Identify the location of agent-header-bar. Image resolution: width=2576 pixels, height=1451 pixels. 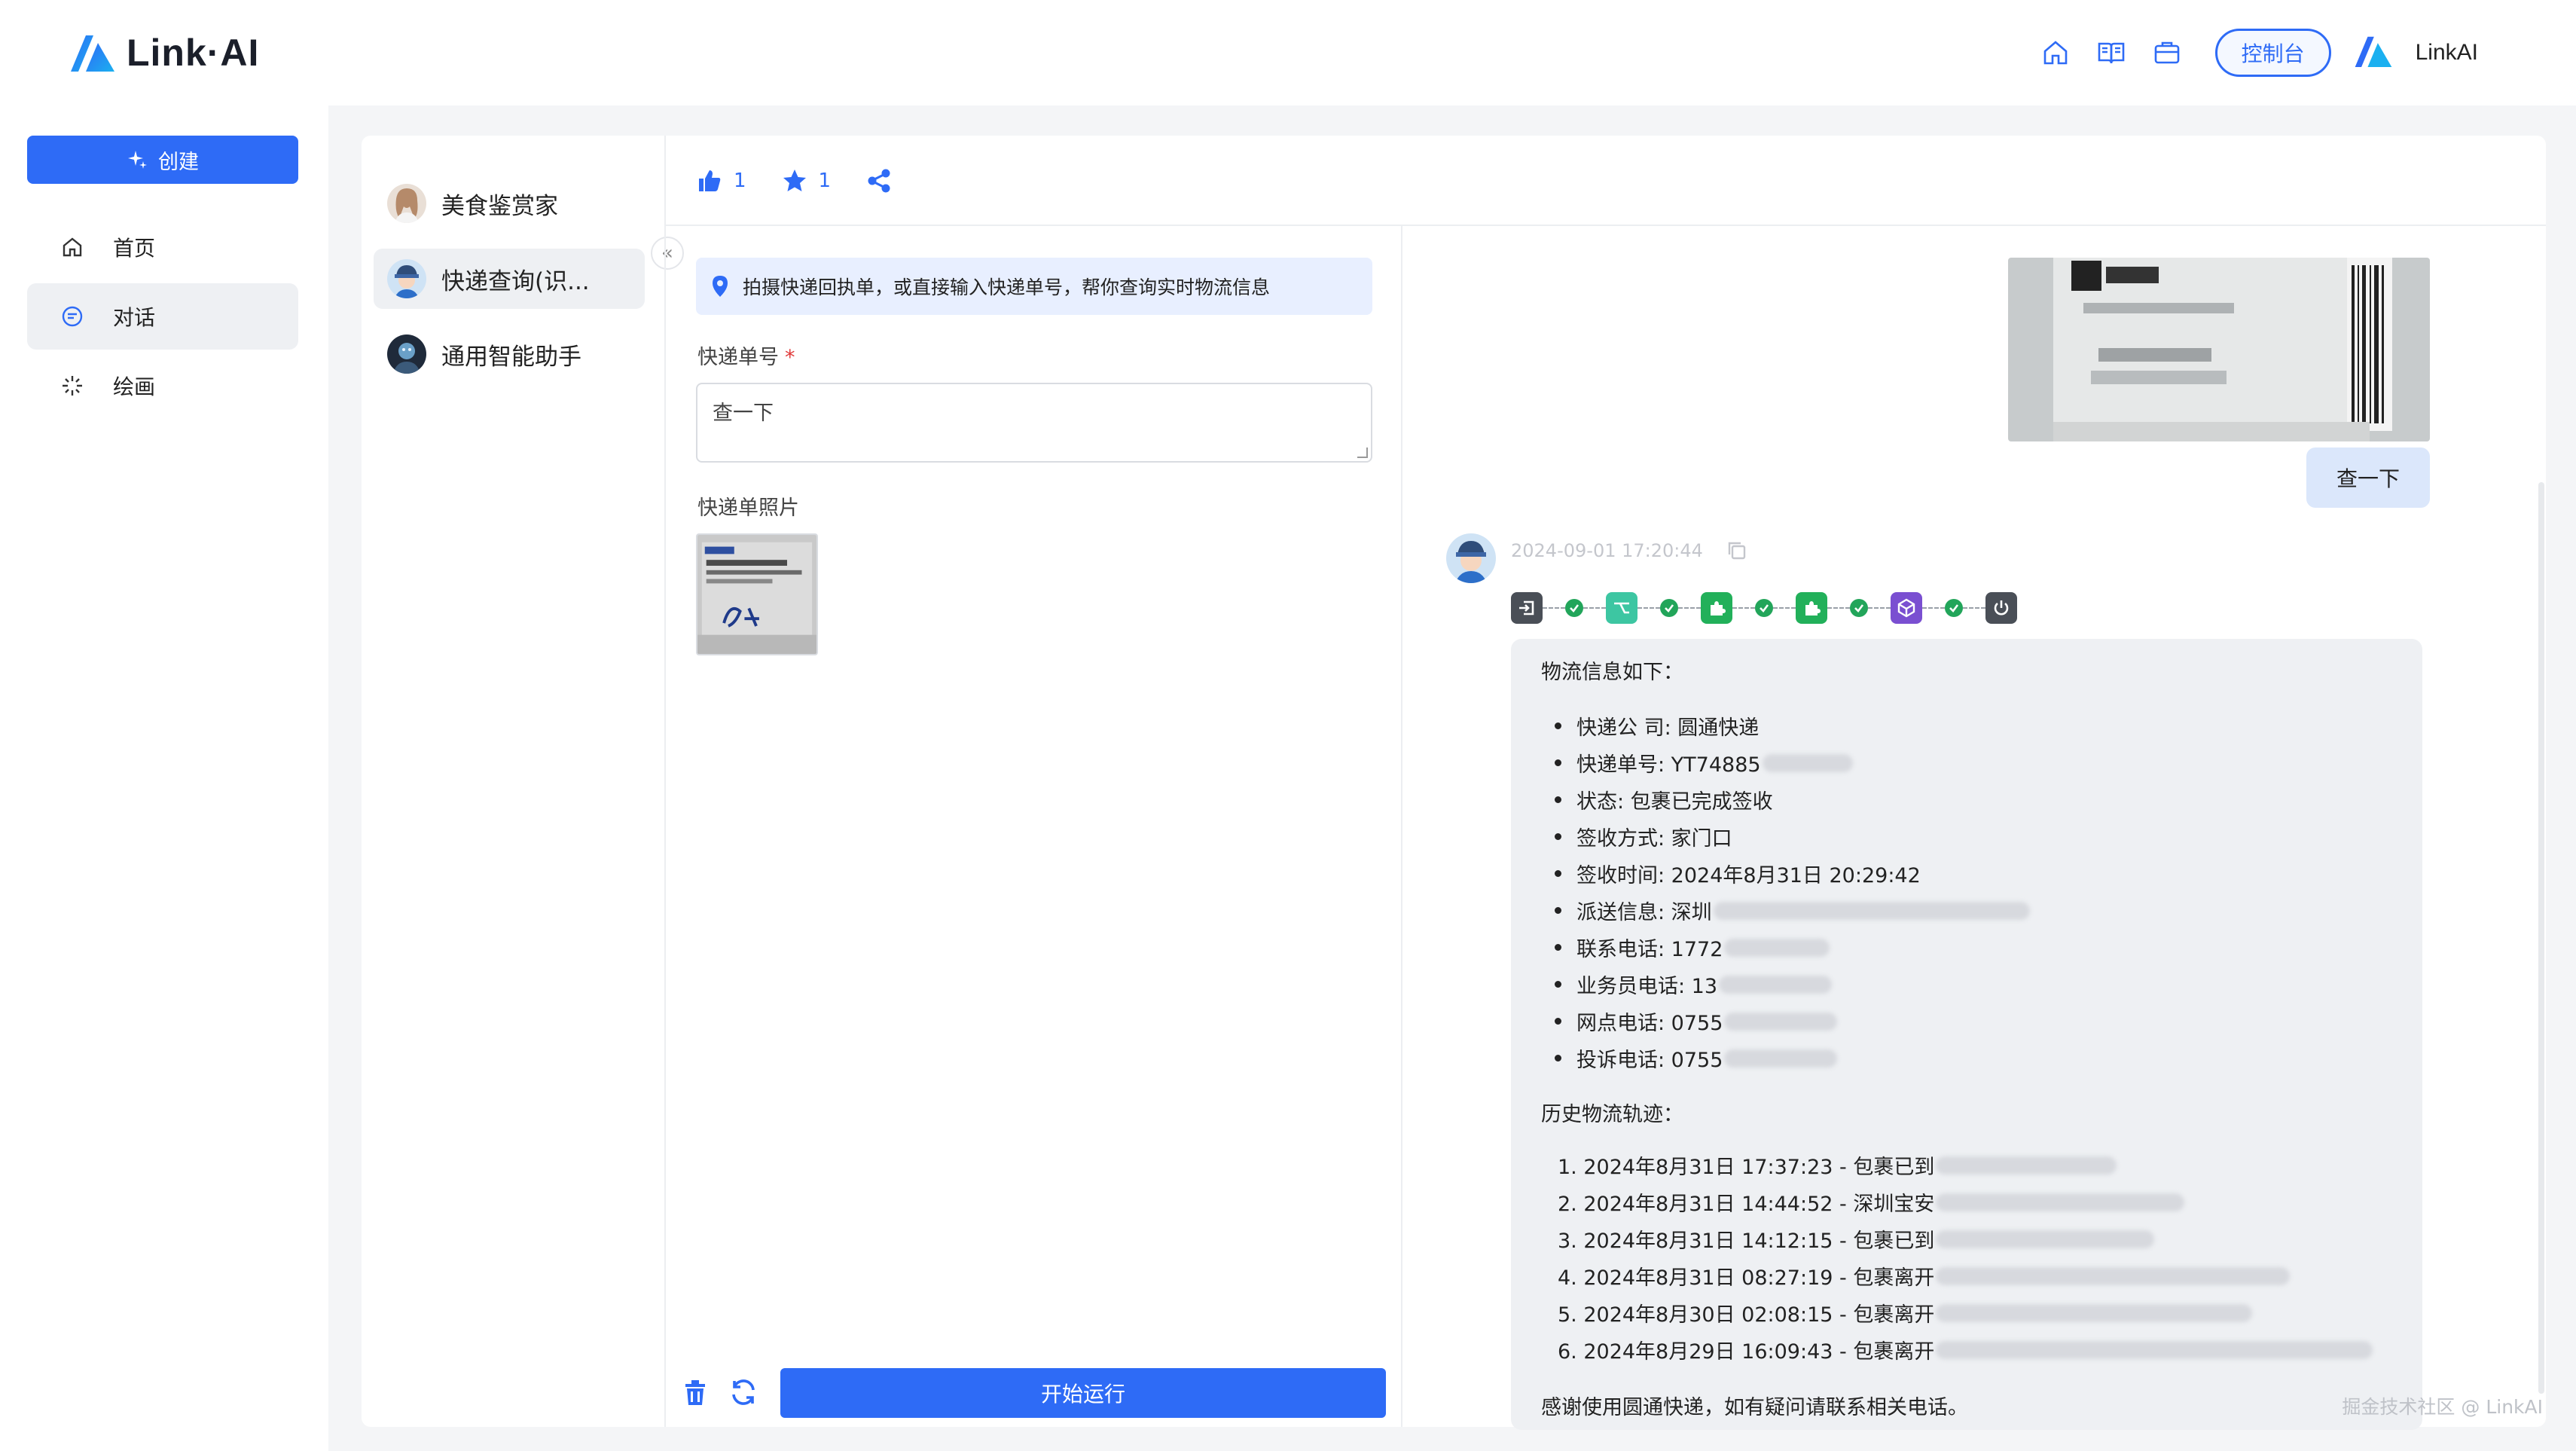
(1606, 181).